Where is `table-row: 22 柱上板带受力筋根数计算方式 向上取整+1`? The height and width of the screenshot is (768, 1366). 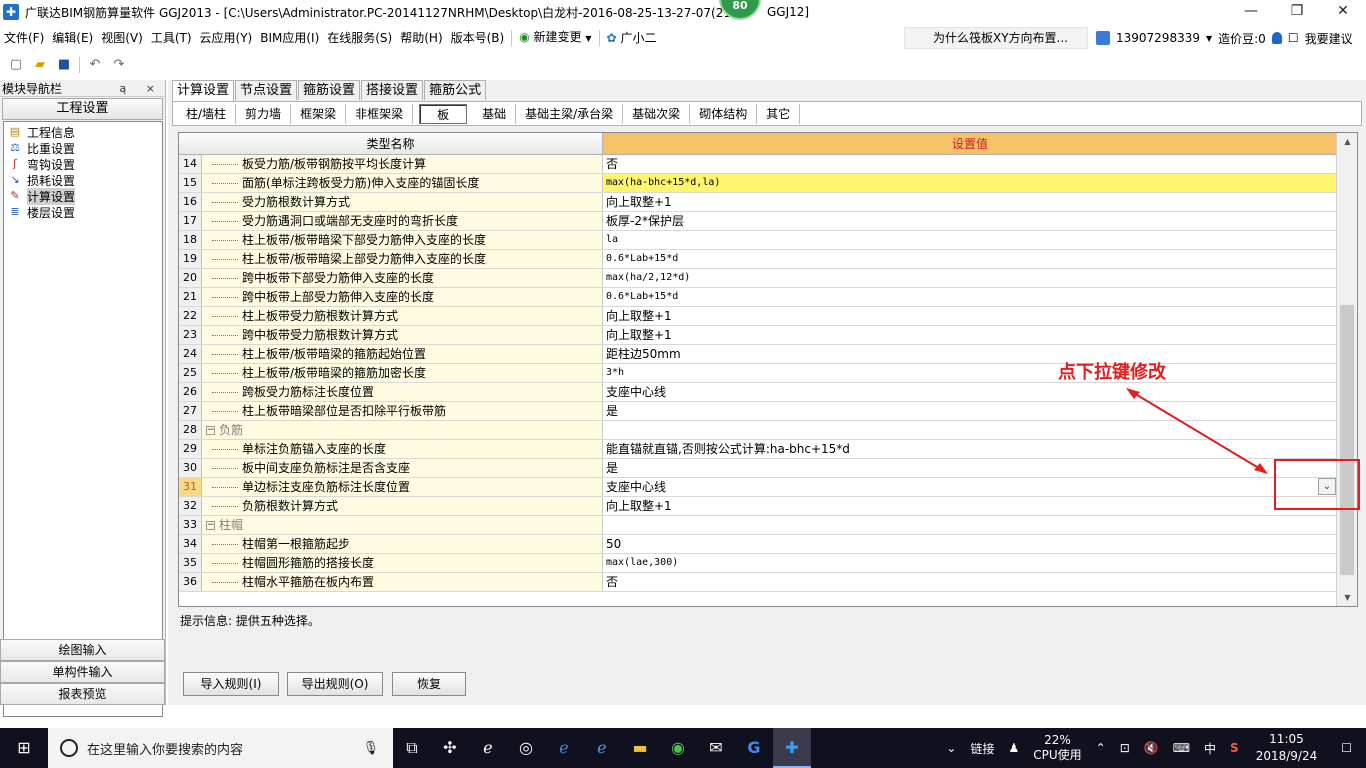 table-row: 22 柱上板带受力筋根数计算方式 向上取整+1 is located at coordinates (768, 316).